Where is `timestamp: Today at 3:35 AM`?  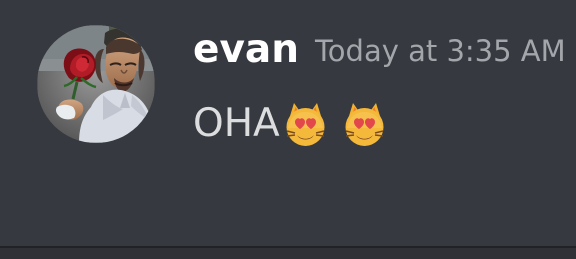
timestamp: Today at 3:35 AM is located at coordinates (440, 51).